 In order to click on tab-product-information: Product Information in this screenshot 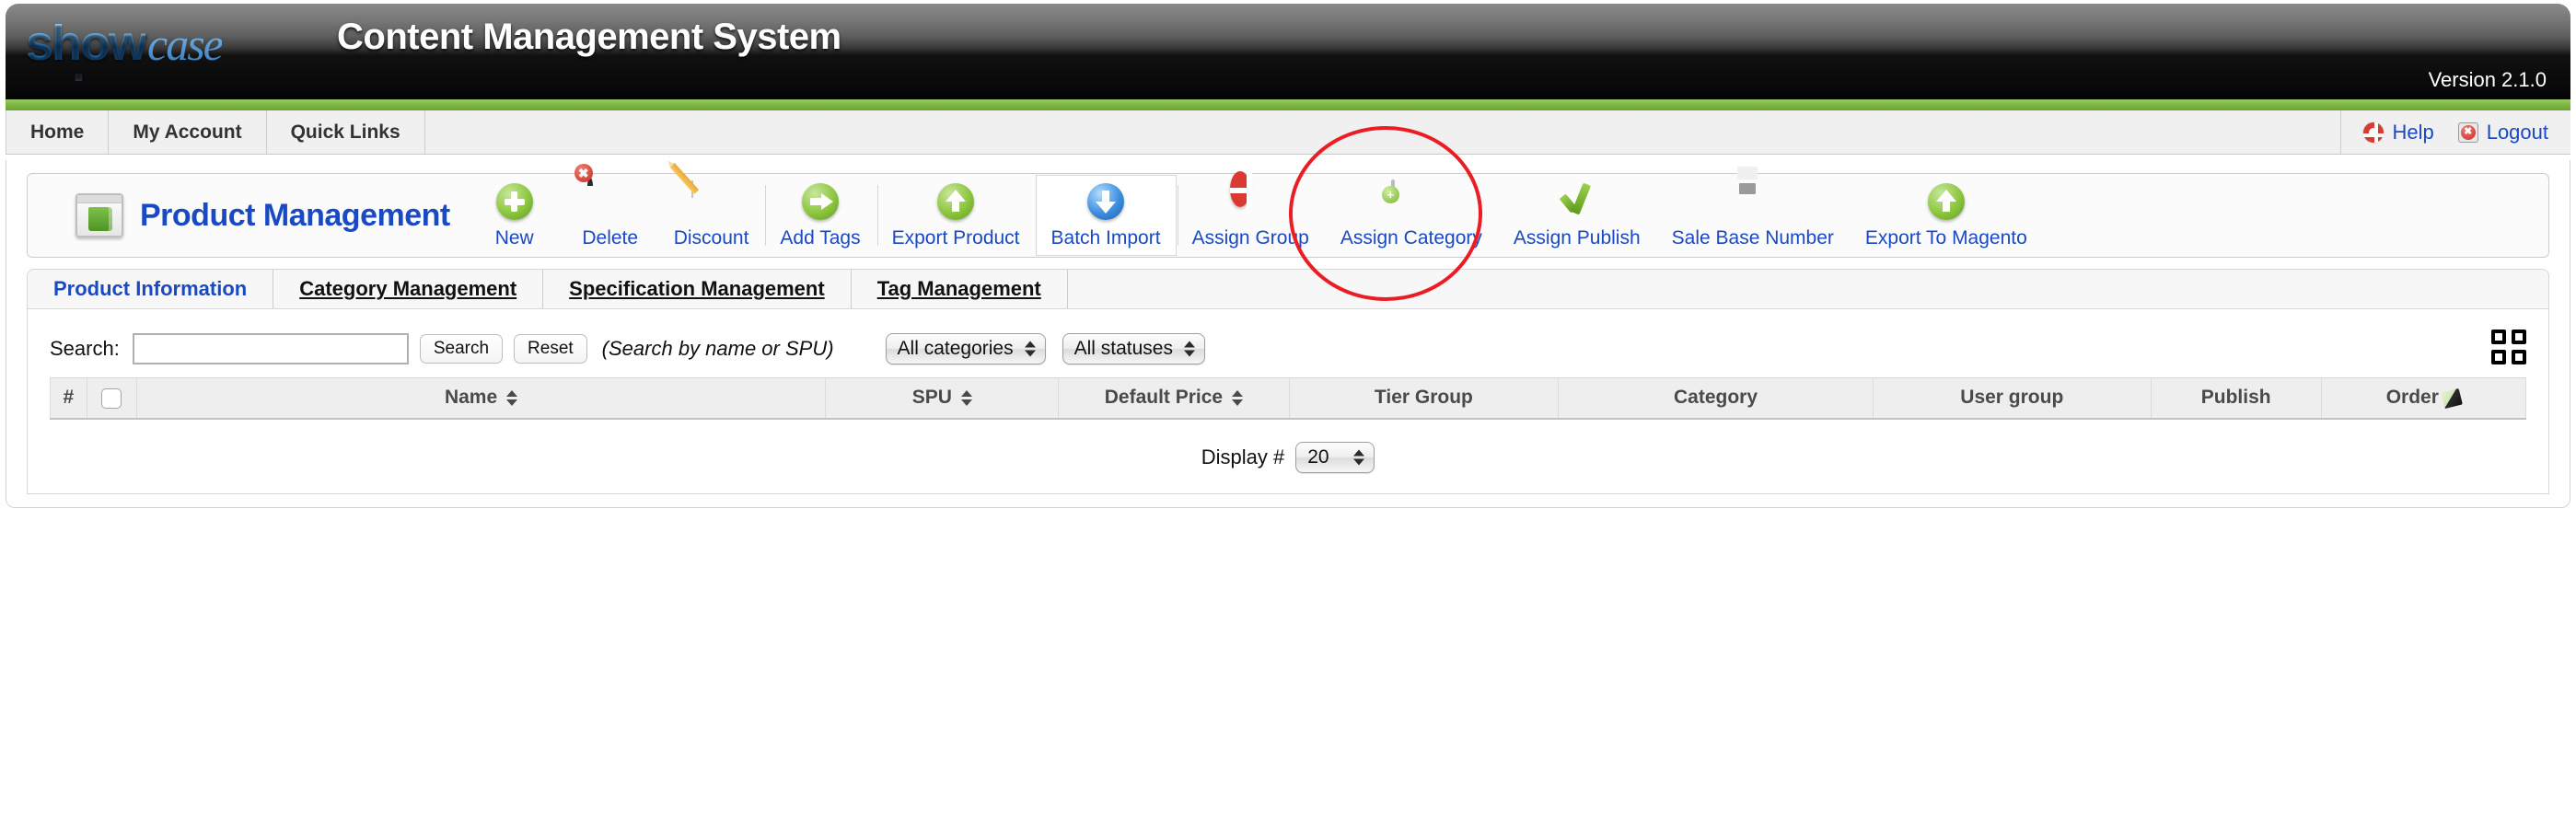, I will do `click(151, 289)`.